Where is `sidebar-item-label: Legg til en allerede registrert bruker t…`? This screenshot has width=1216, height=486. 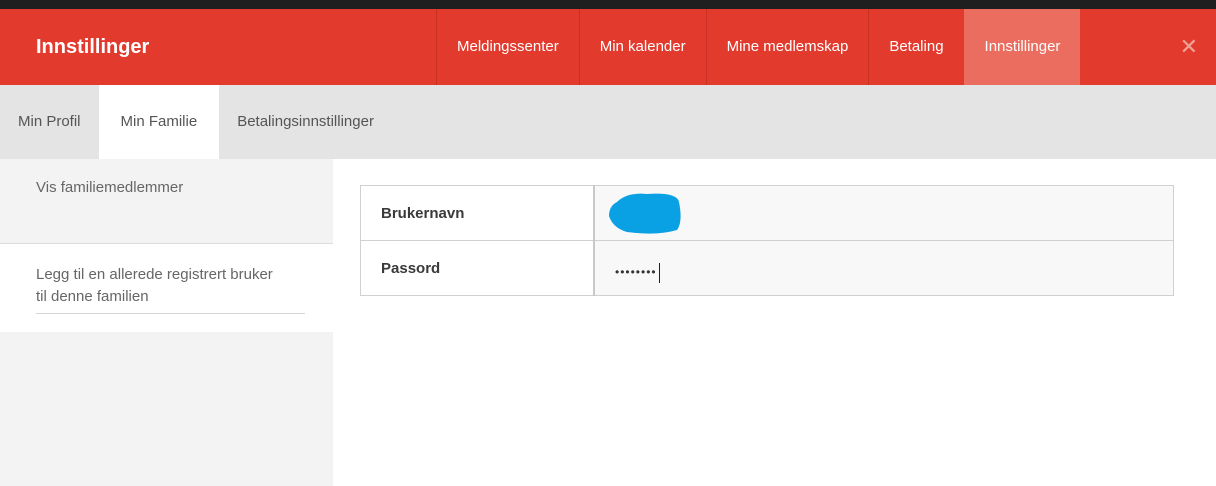 sidebar-item-label: Legg til en allerede registrert bruker t… is located at coordinates (154, 285).